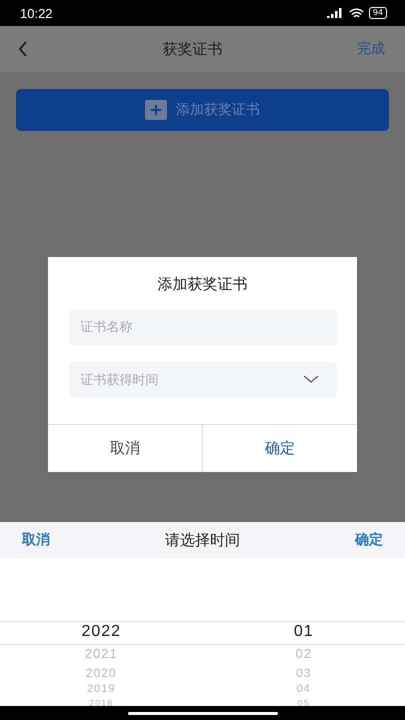 Image resolution: width=405 pixels, height=720 pixels. I want to click on add-certificate-button: 添加获奖证书, so click(202, 110).